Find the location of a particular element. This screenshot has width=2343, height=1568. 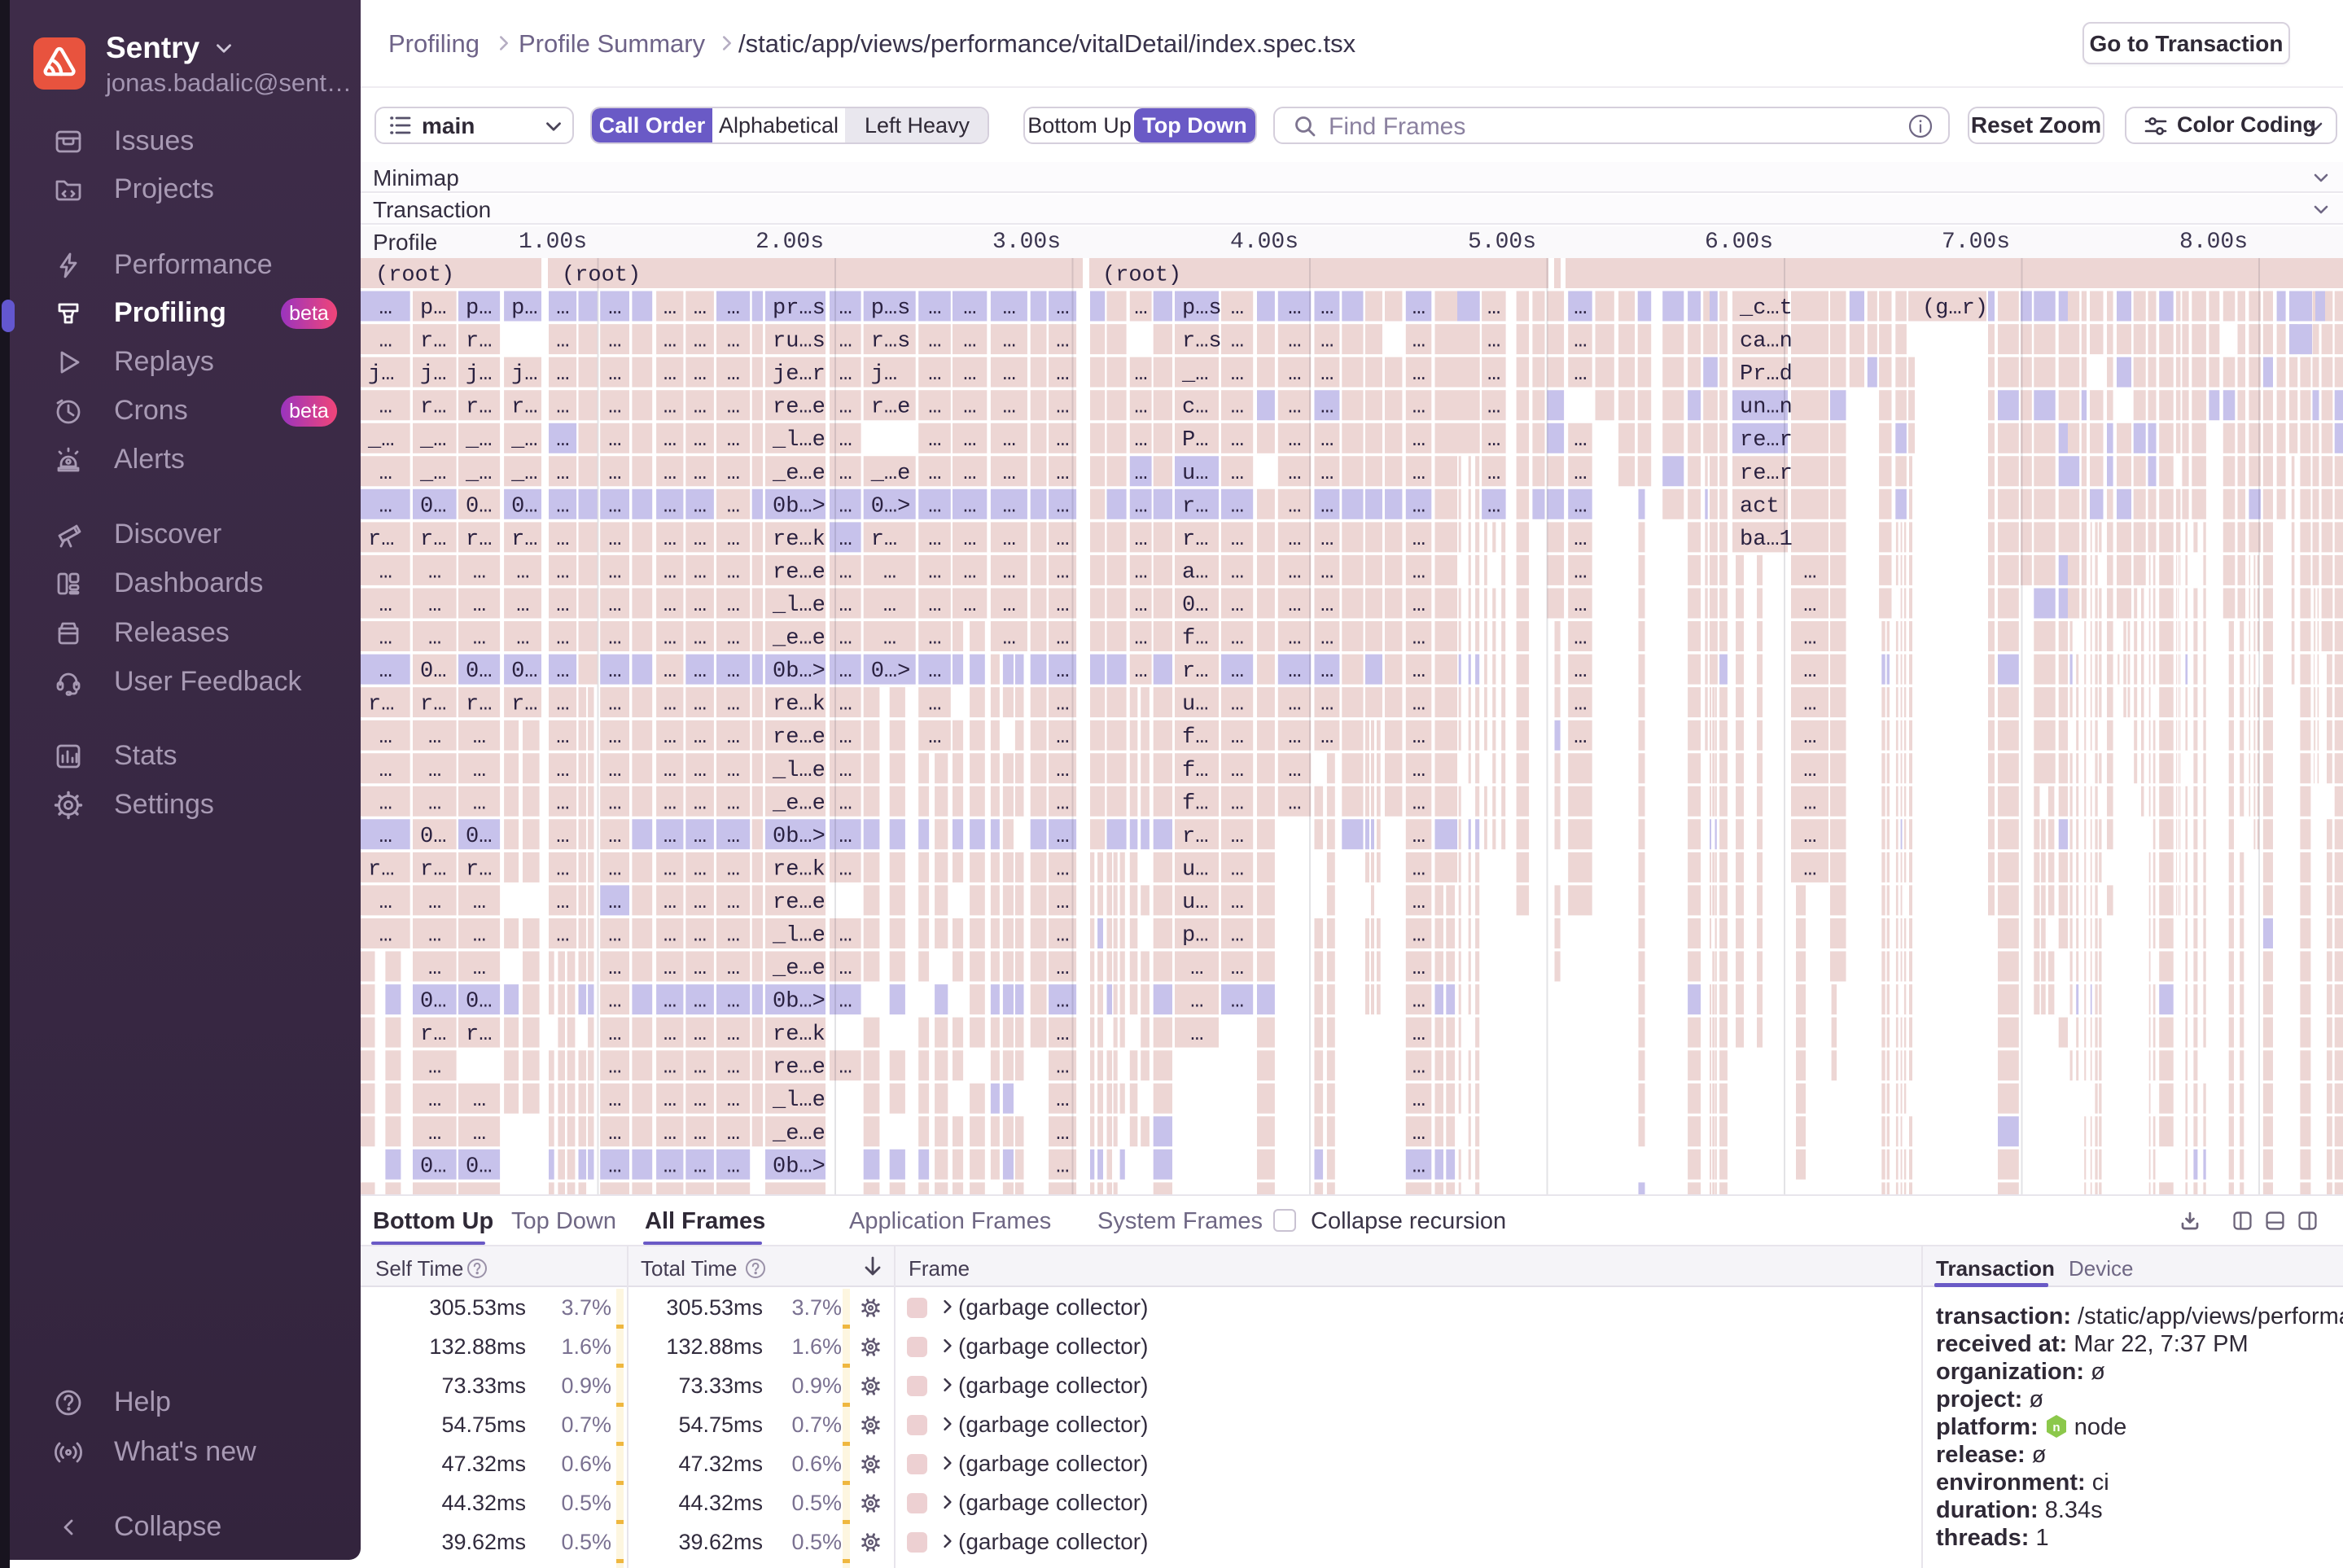

svg-text: (root) is located at coordinates (1141, 276).